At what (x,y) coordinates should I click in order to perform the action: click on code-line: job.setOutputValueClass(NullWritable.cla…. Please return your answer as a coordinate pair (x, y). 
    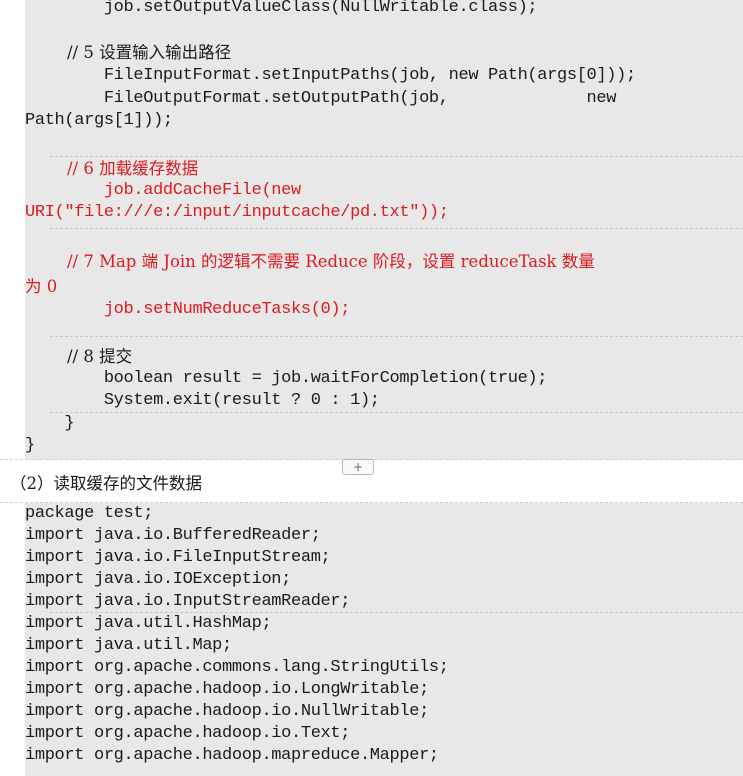
    Looking at the image, I should click on (281, 8).